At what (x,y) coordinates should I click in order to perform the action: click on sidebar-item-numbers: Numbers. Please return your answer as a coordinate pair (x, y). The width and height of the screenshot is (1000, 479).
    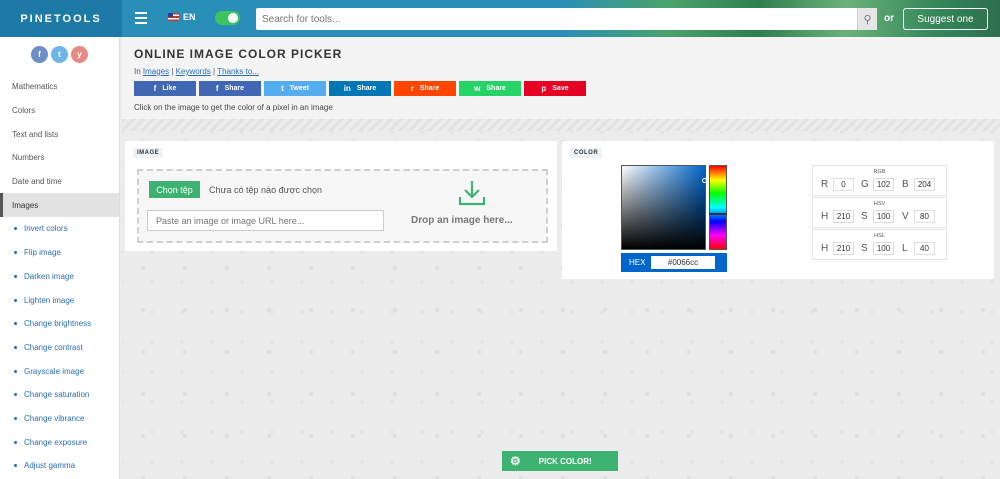
    Looking at the image, I should click on (59, 158).